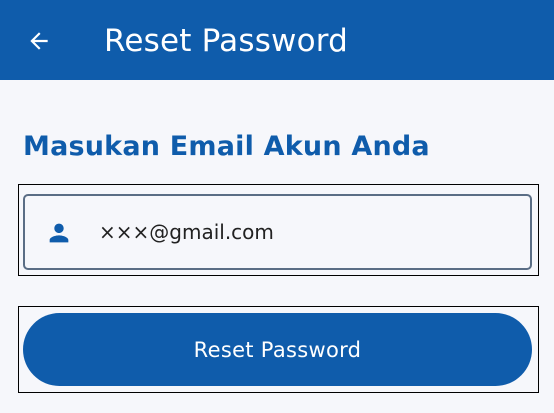  I want to click on arrow-left-icon, so click(39, 41).